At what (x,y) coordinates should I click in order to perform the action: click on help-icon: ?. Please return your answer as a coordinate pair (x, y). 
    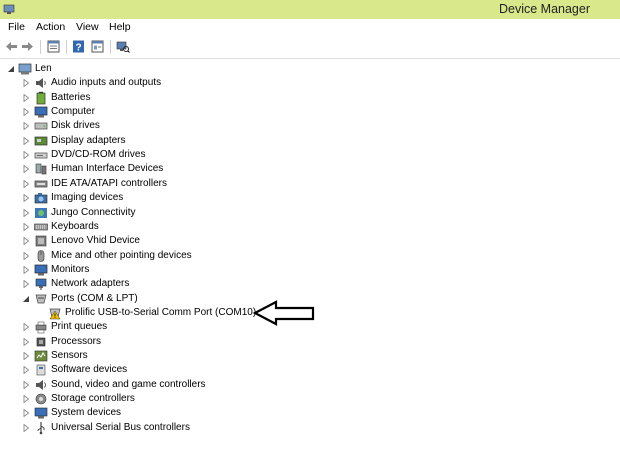
    Looking at the image, I should click on (78, 46).